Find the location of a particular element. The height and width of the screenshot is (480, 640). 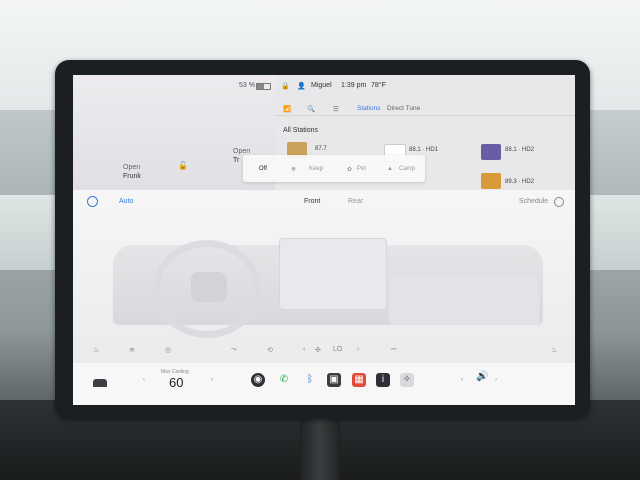

chevron-left-icon: ‹ is located at coordinates (304, 349).